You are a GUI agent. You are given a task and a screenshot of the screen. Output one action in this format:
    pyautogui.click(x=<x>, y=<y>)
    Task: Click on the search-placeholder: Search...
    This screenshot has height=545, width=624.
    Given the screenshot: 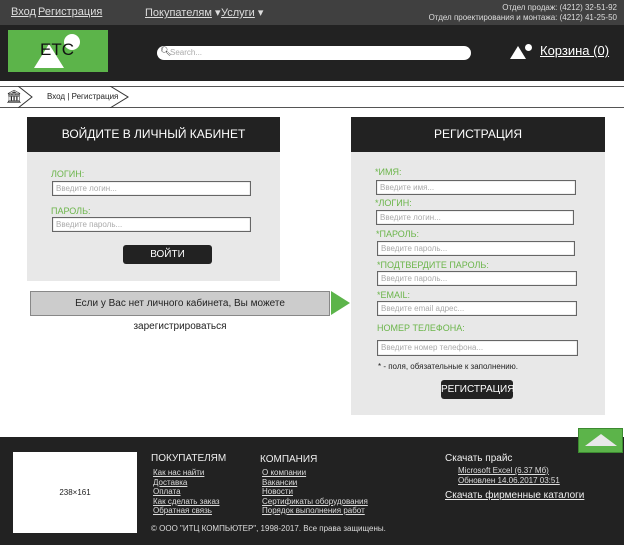 What is the action you would take?
    pyautogui.click(x=186, y=52)
    